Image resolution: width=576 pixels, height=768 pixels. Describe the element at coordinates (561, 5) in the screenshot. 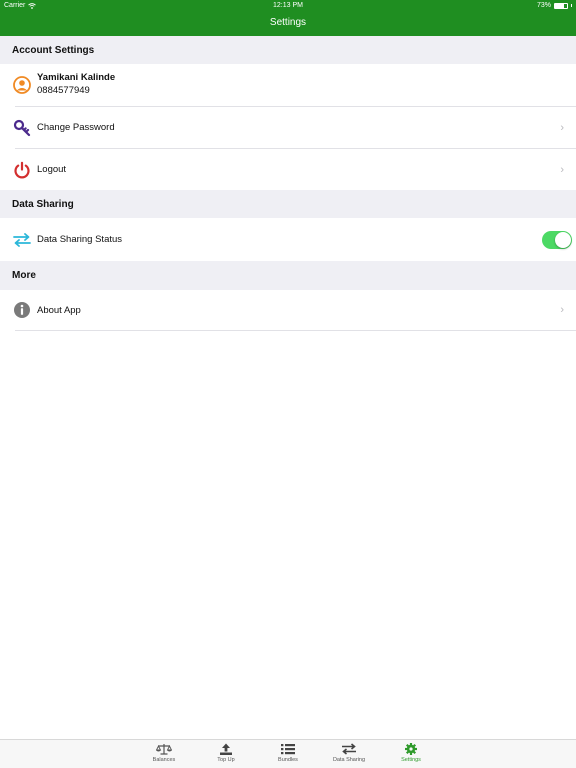

I see `battery-icon` at that location.